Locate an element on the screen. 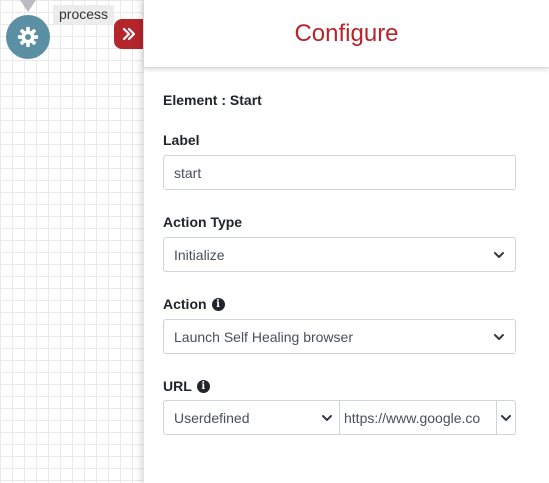  action-select: Launch Self Healing browser is located at coordinates (339, 336).